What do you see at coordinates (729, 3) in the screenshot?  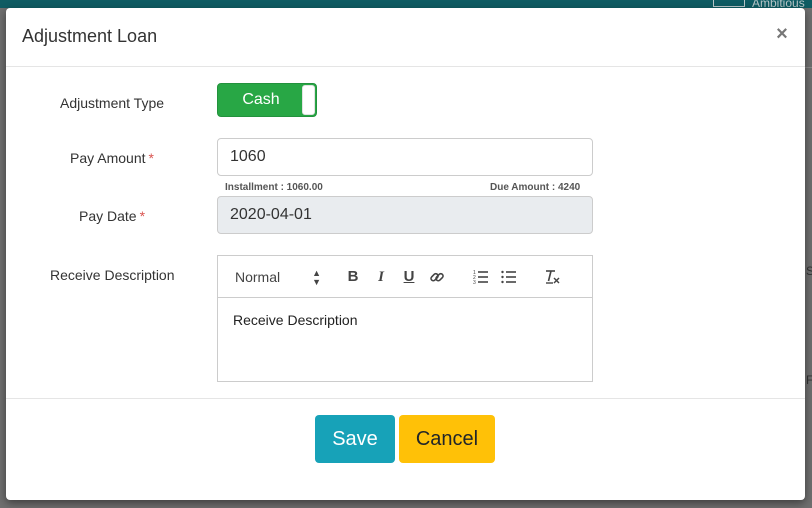 I see `background-topbar-icon` at bounding box center [729, 3].